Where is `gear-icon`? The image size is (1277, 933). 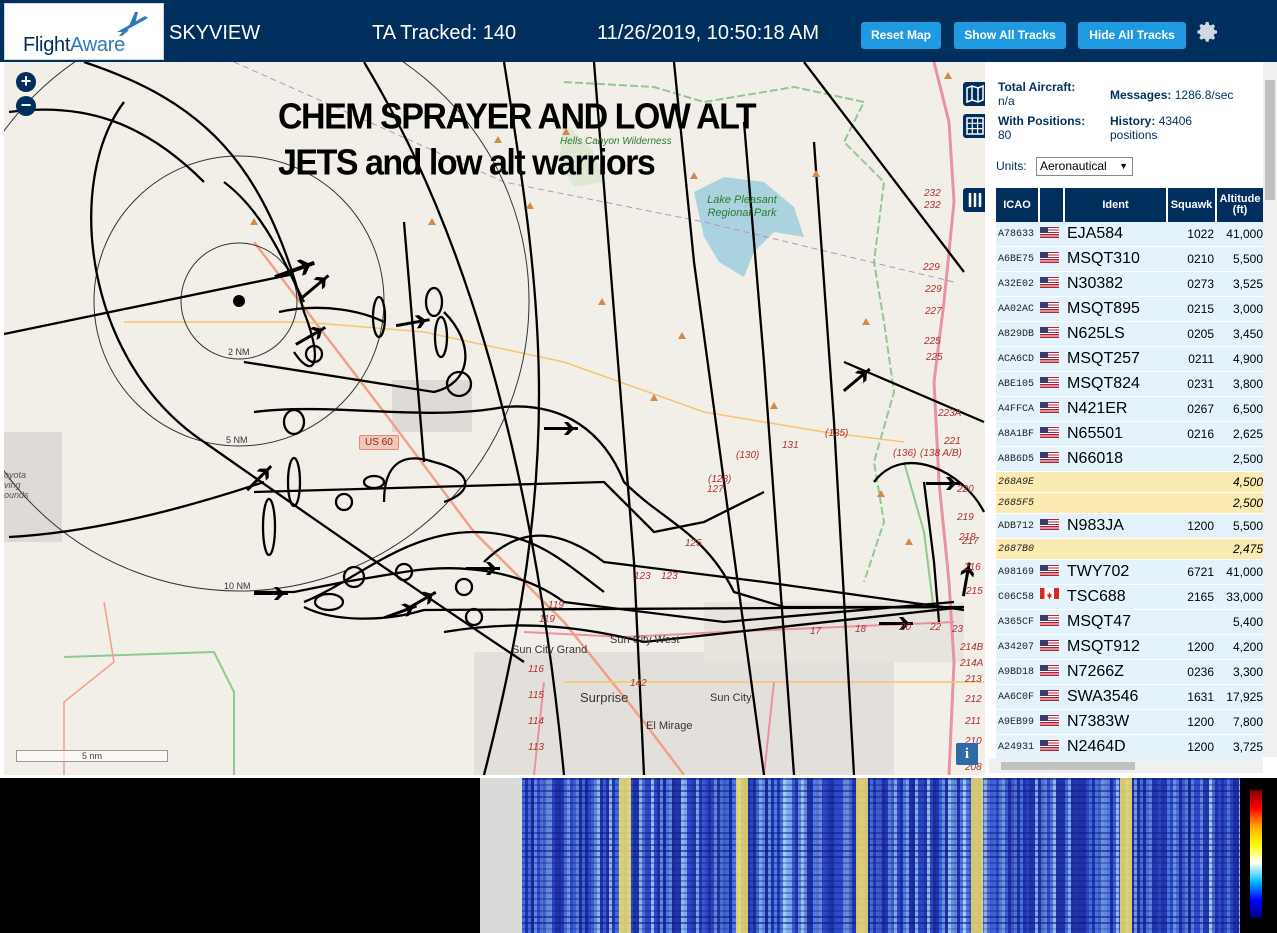
gear-icon is located at coordinates (1208, 32).